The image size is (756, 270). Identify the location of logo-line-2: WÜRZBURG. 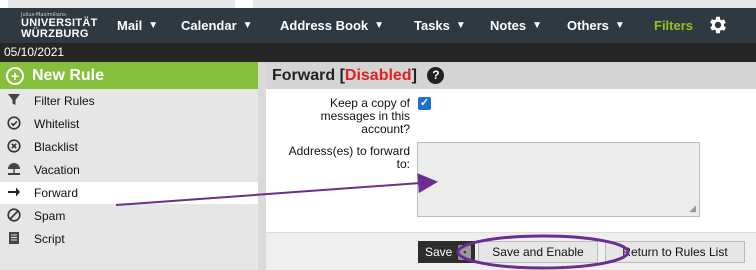
(55, 33).